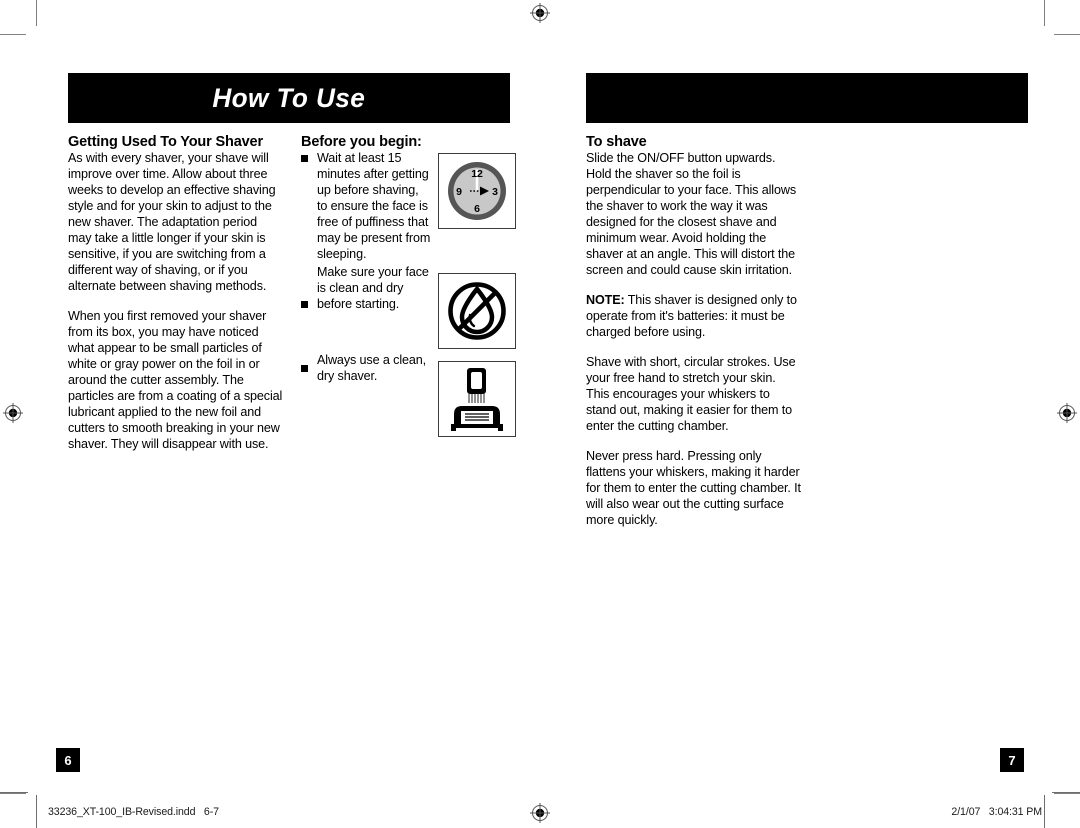 This screenshot has width=1080, height=828. I want to click on crop-mark-top-right-h, so click(1067, 34).